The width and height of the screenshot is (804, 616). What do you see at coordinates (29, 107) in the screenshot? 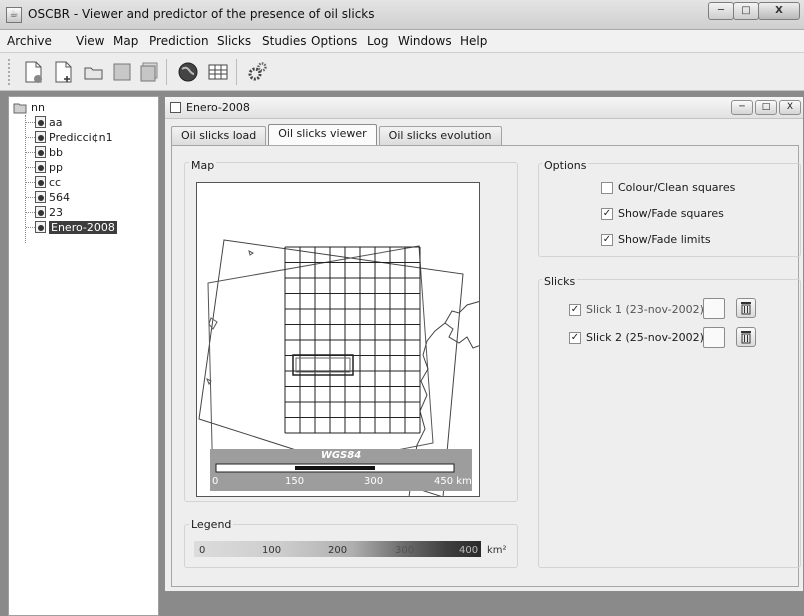
I see `tree-root: nn` at bounding box center [29, 107].